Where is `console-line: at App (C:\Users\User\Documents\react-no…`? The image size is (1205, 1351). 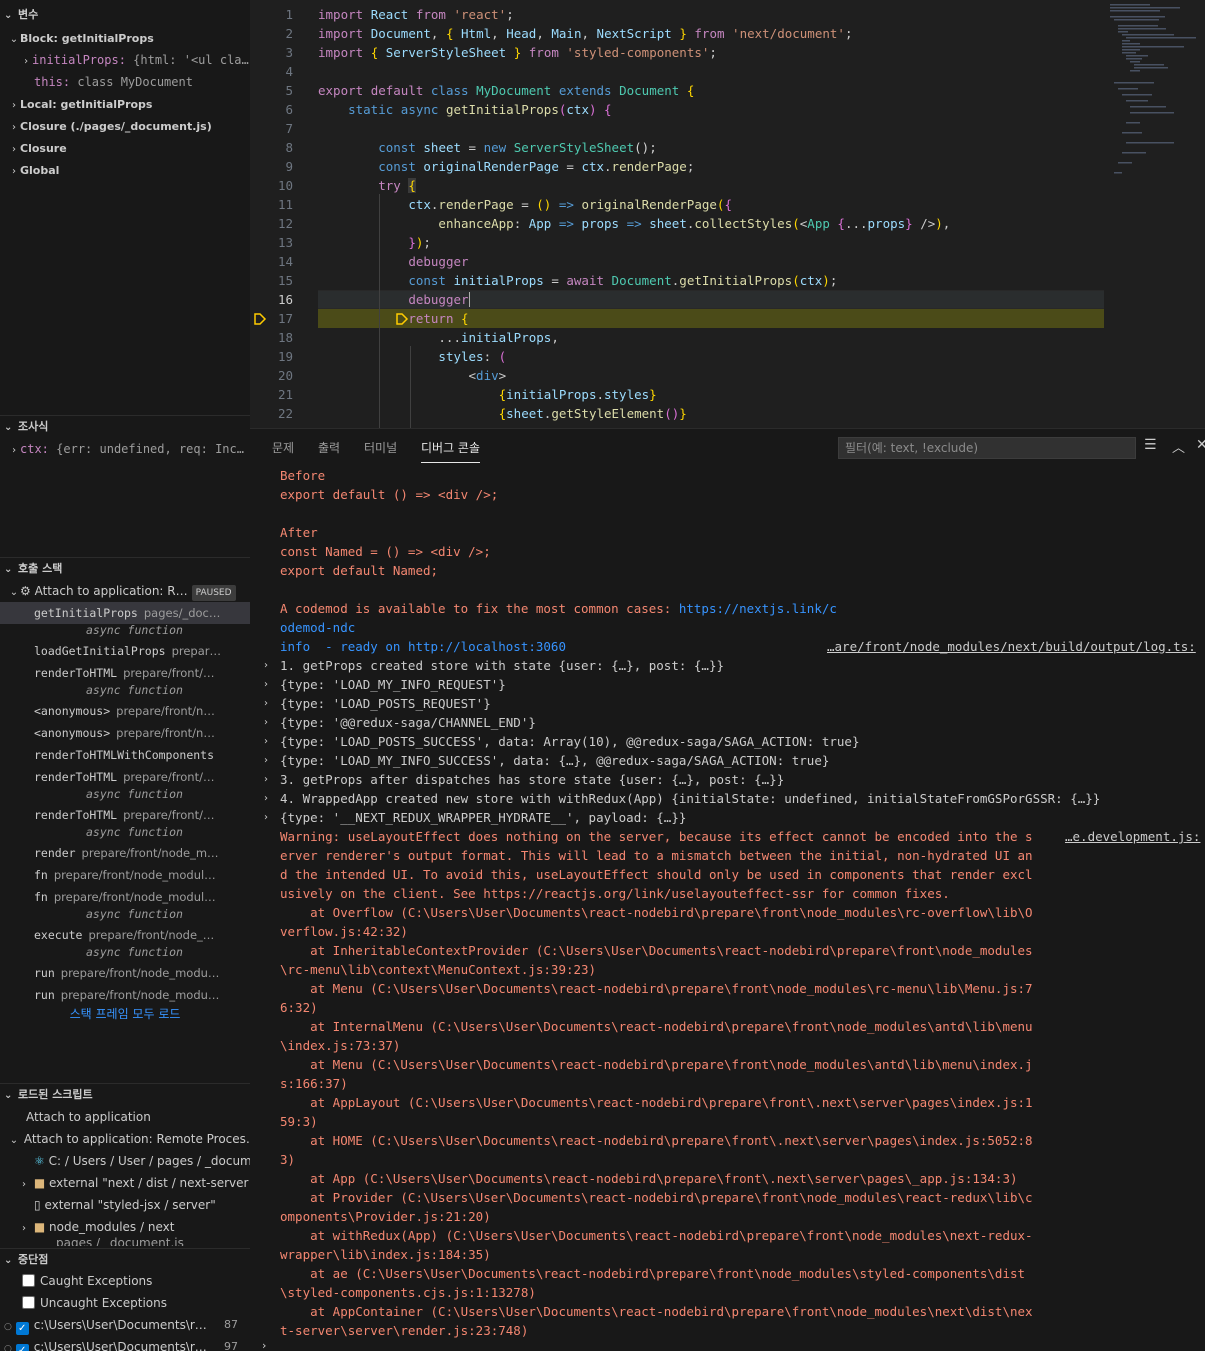
console-line: at App (C:\Users\User\Documents\react-no… is located at coordinates (649, 1178).